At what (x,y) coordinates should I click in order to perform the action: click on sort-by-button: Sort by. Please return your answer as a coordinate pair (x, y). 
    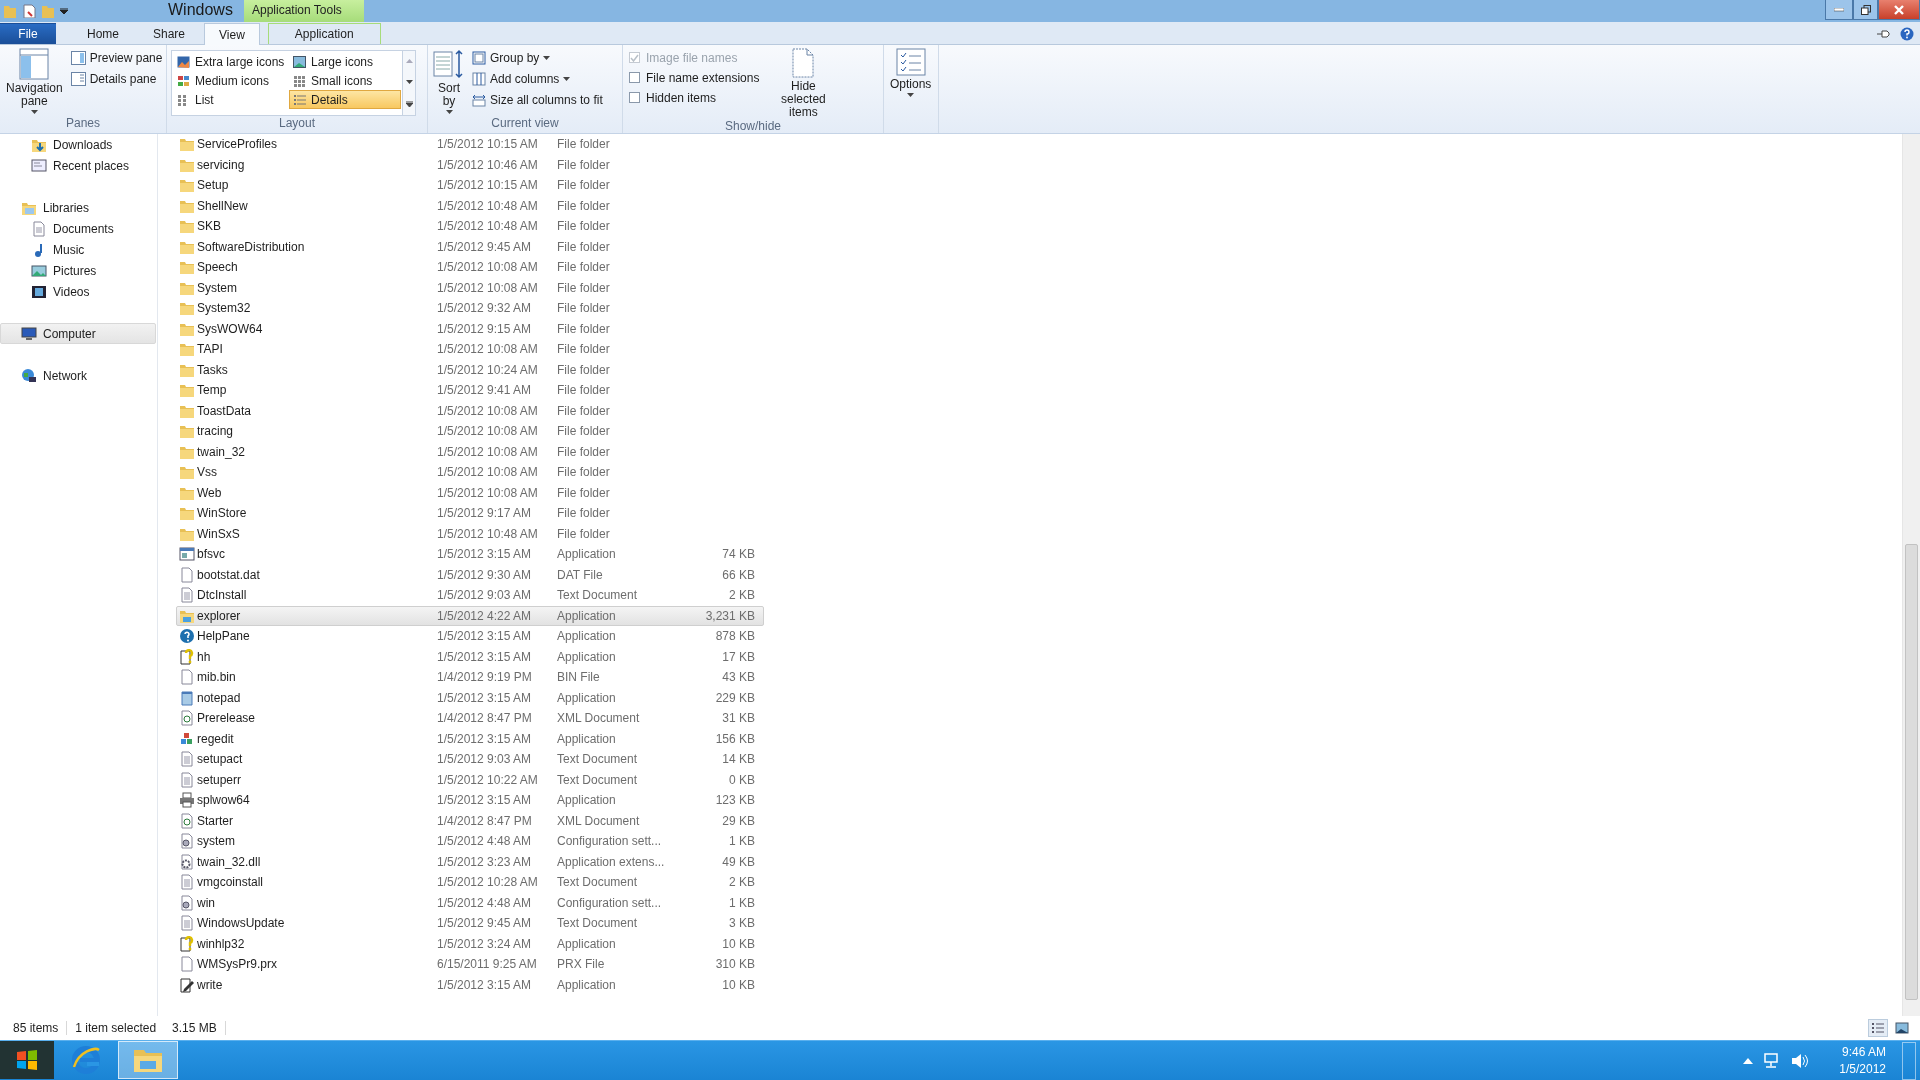
    Looking at the image, I should click on (449, 82).